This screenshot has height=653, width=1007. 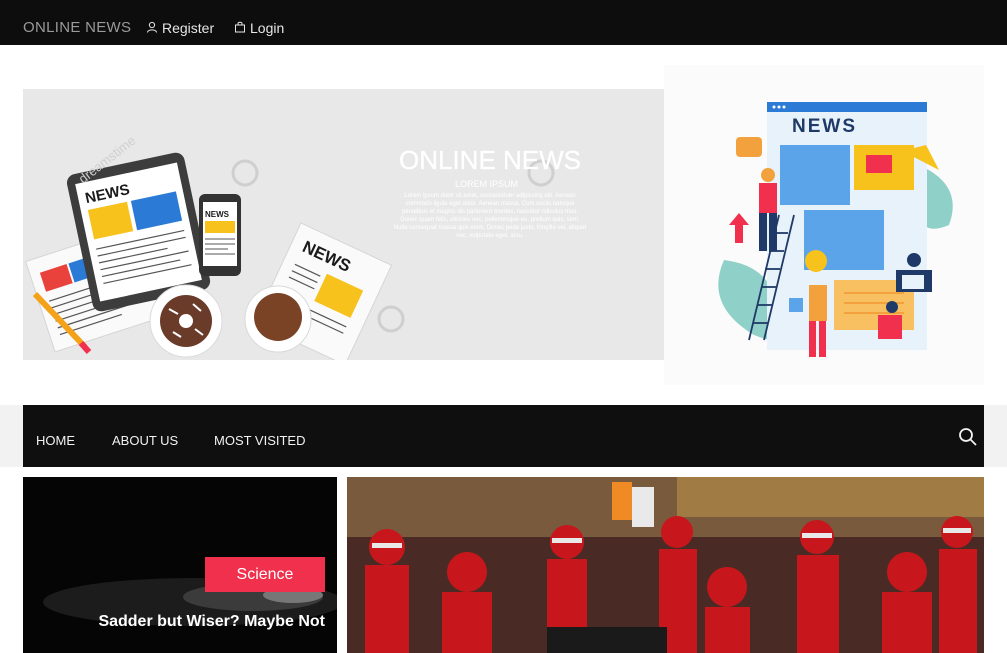 I want to click on article-title: Sadder but Wiser? Maybe Not, so click(x=211, y=622).